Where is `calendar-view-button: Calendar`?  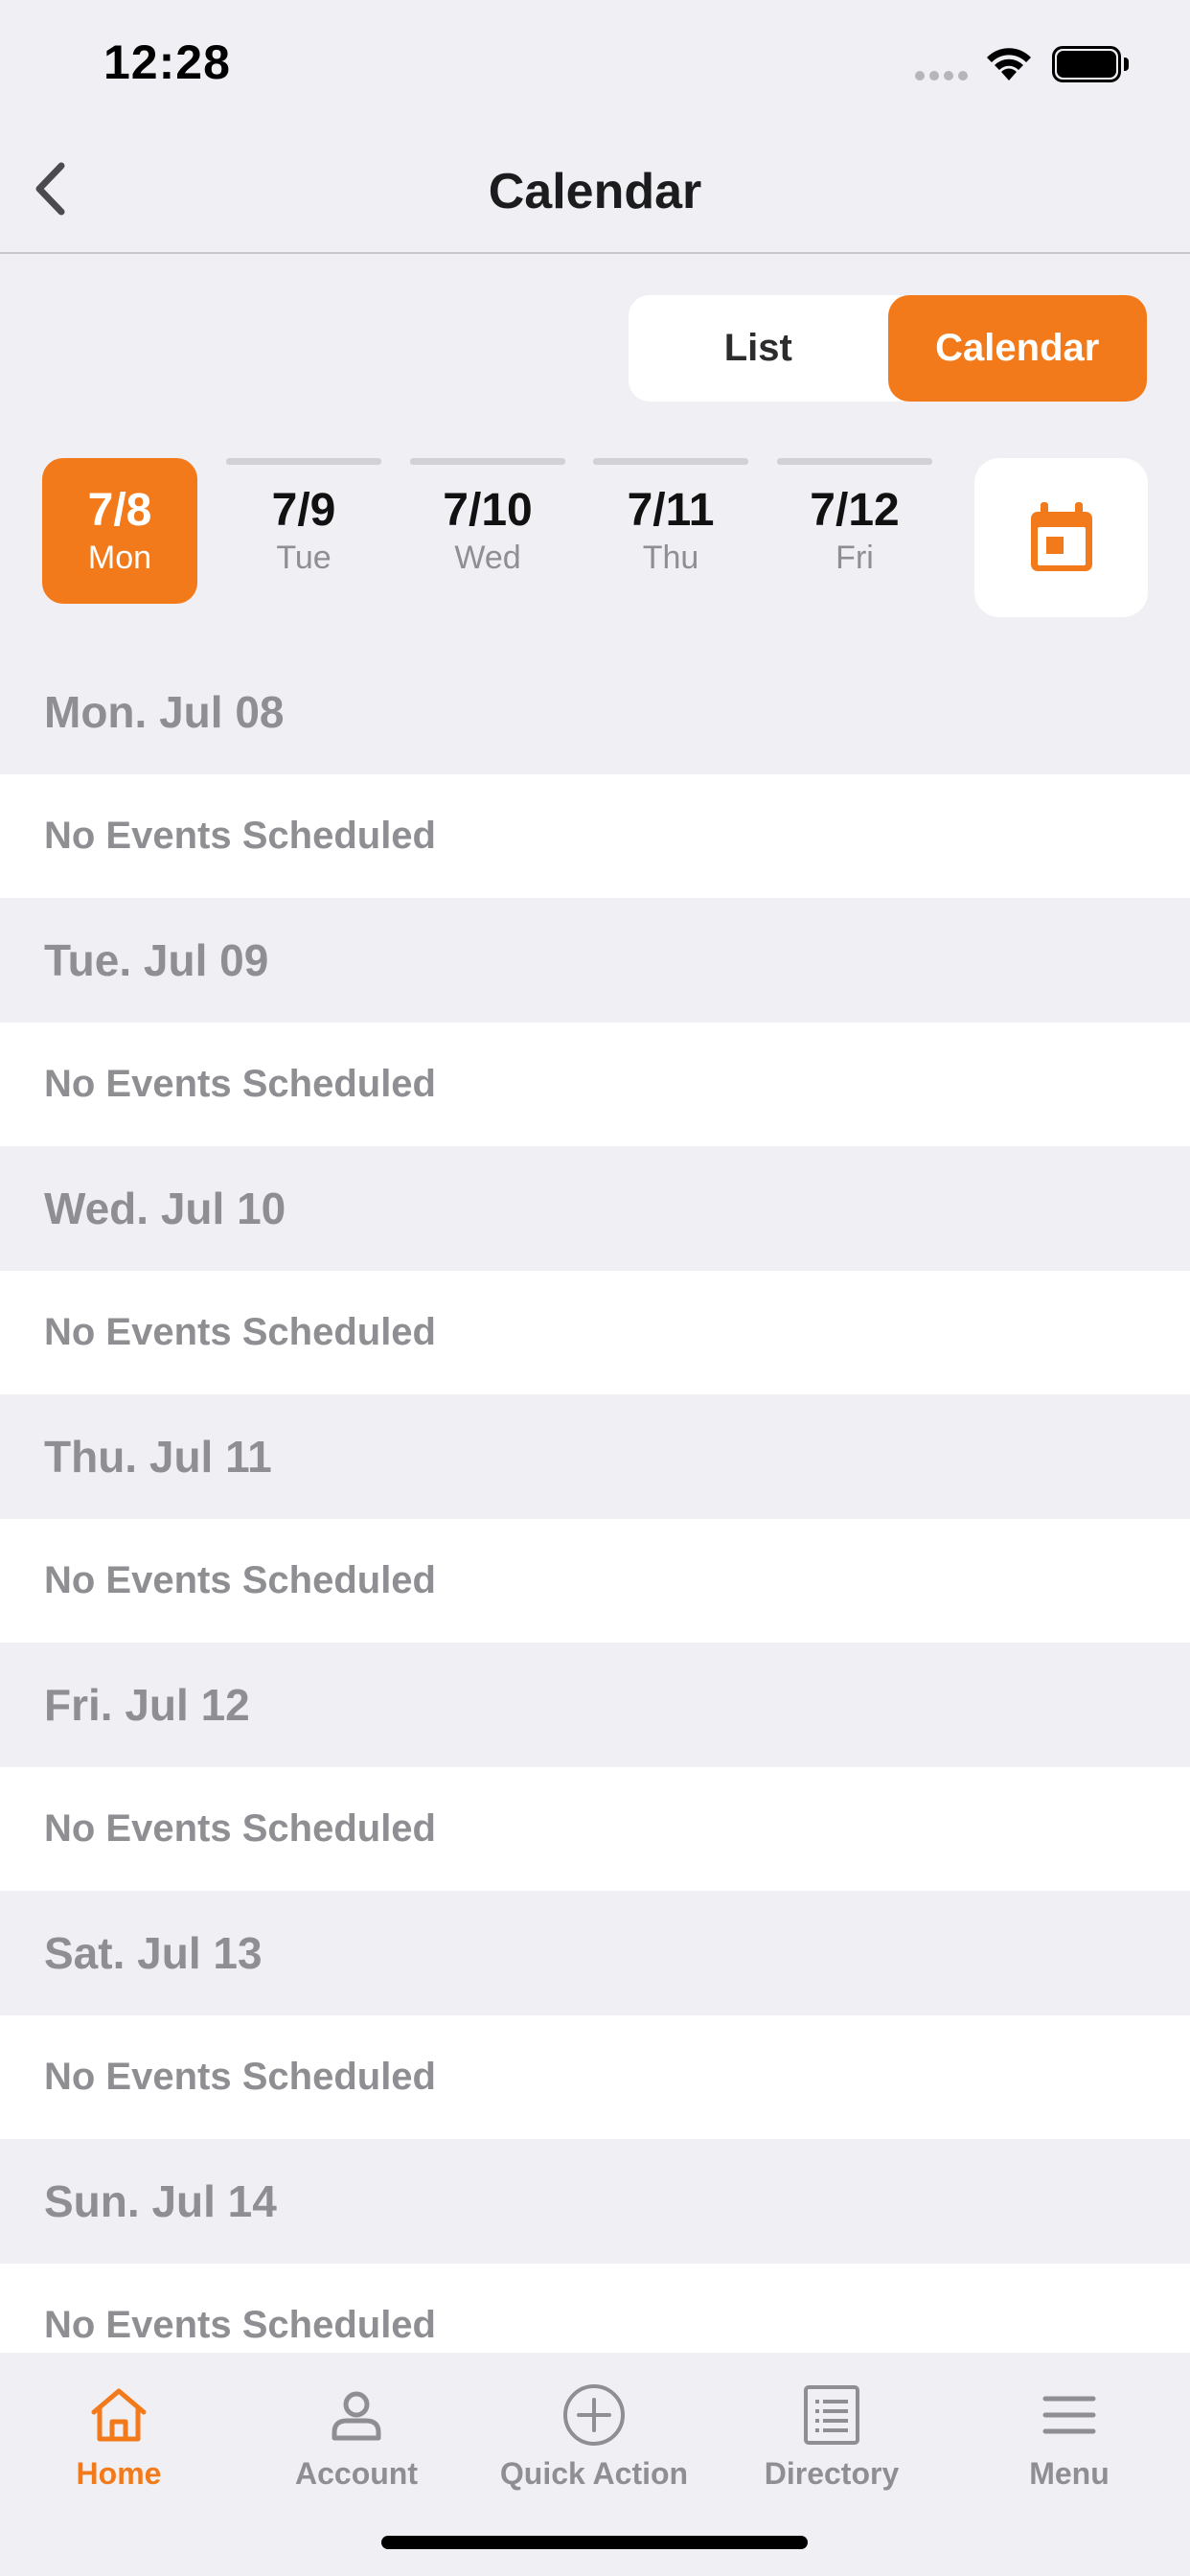 calendar-view-button: Calendar is located at coordinates (1017, 348).